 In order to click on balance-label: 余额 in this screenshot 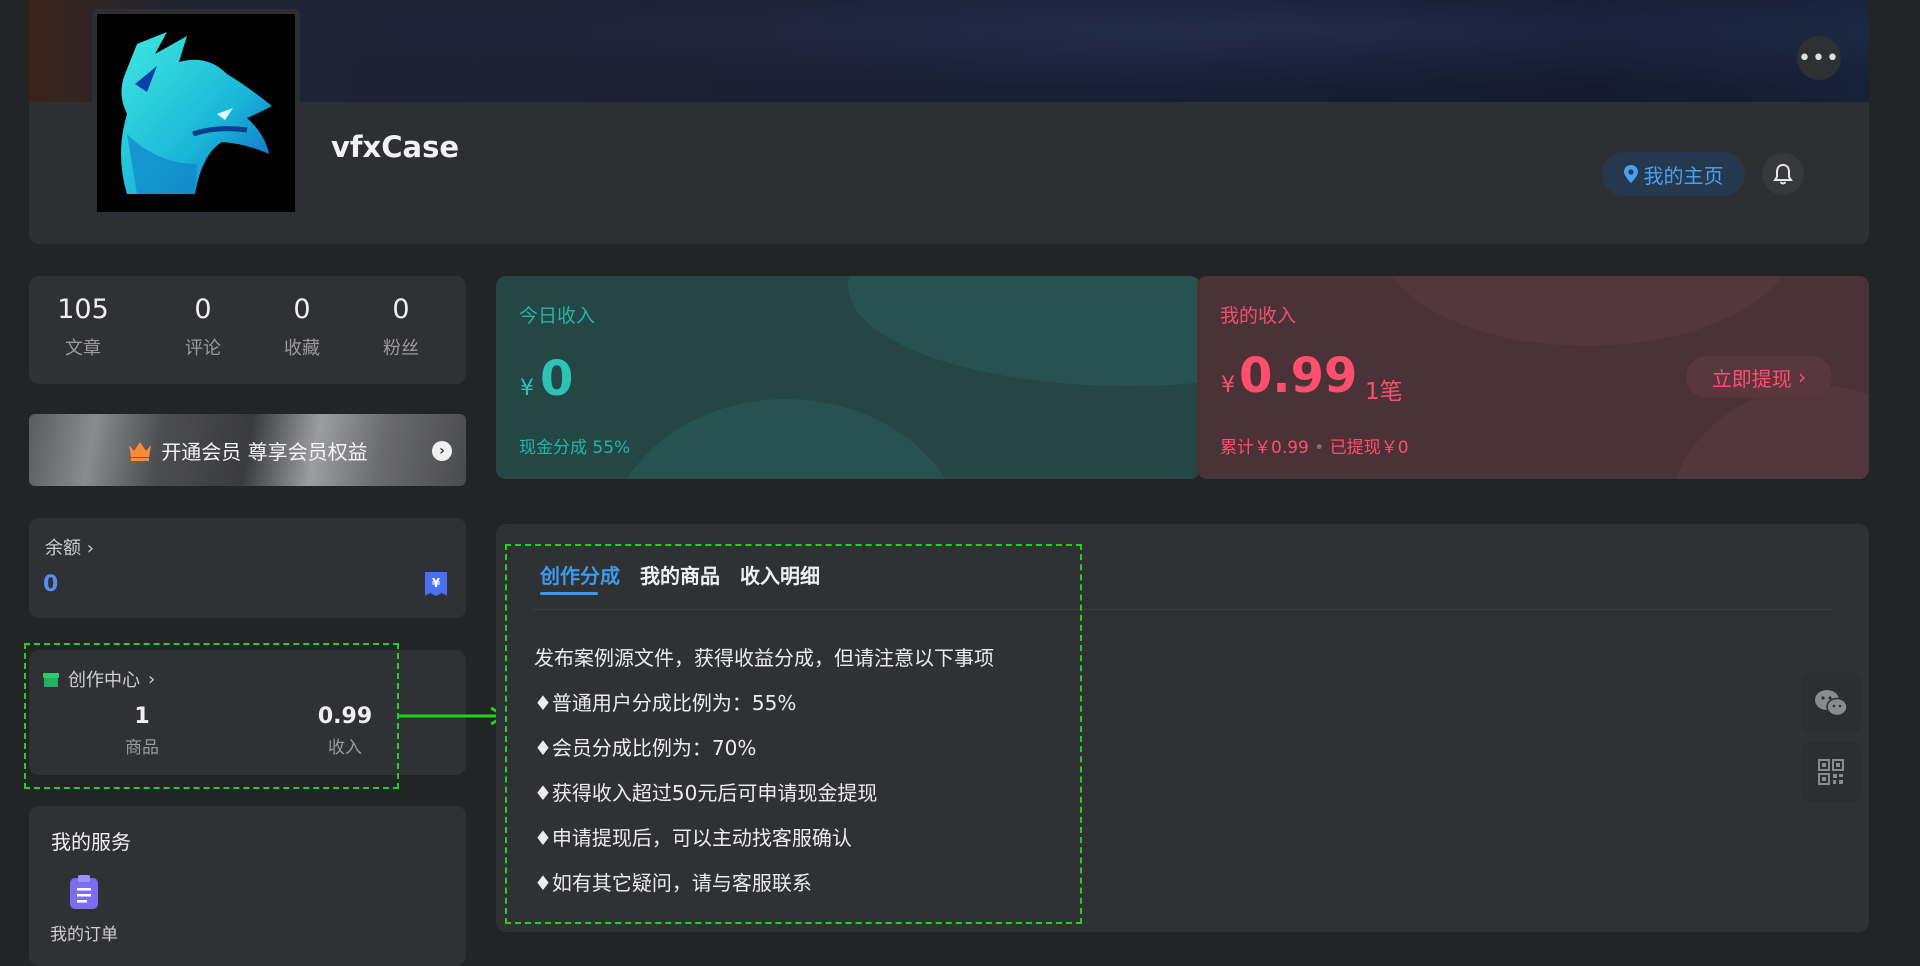, I will do `click(63, 548)`.